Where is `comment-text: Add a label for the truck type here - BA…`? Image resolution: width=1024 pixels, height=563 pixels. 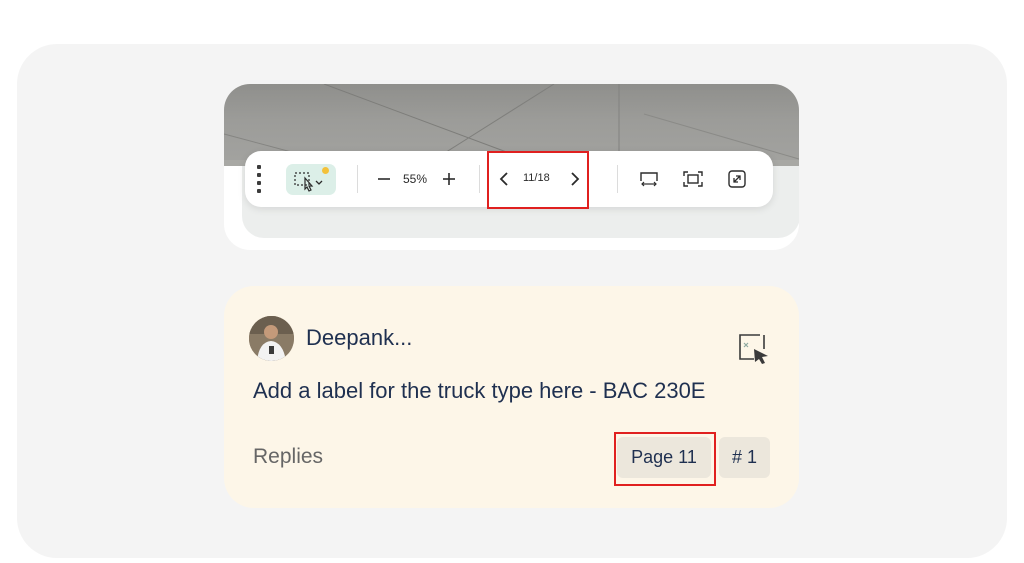
comment-text: Add a label for the truck type here - BA… is located at coordinates (479, 390).